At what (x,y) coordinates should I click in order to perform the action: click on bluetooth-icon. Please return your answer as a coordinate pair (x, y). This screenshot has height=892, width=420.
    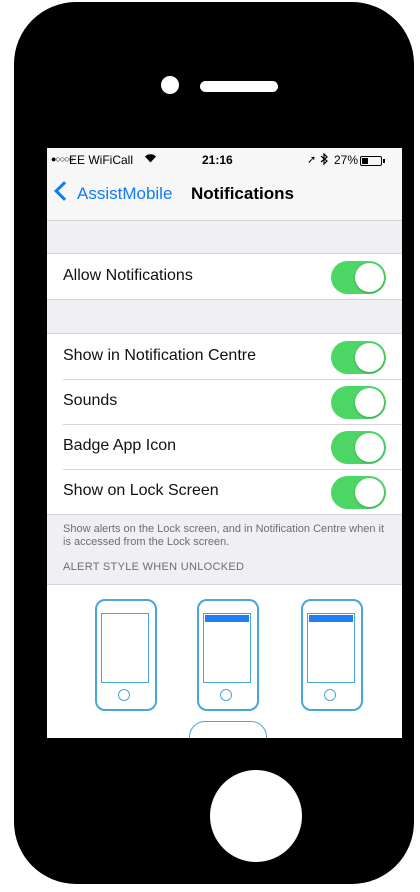
    Looking at the image, I should click on (324, 160).